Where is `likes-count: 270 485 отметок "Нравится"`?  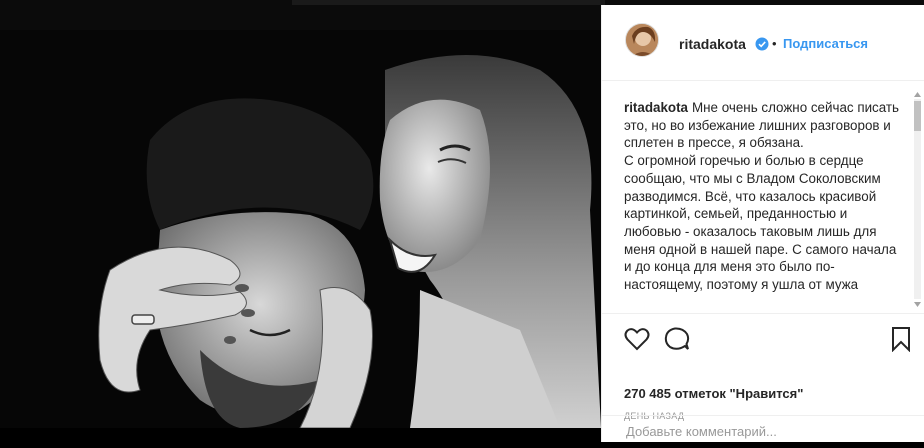
likes-count: 270 485 отметок "Нравится" is located at coordinates (713, 393).